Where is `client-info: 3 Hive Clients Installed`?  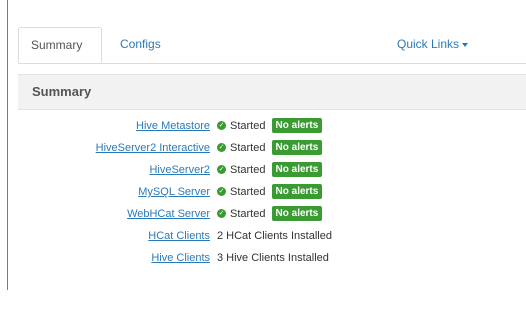
client-info: 3 Hive Clients Installed is located at coordinates (273, 258).